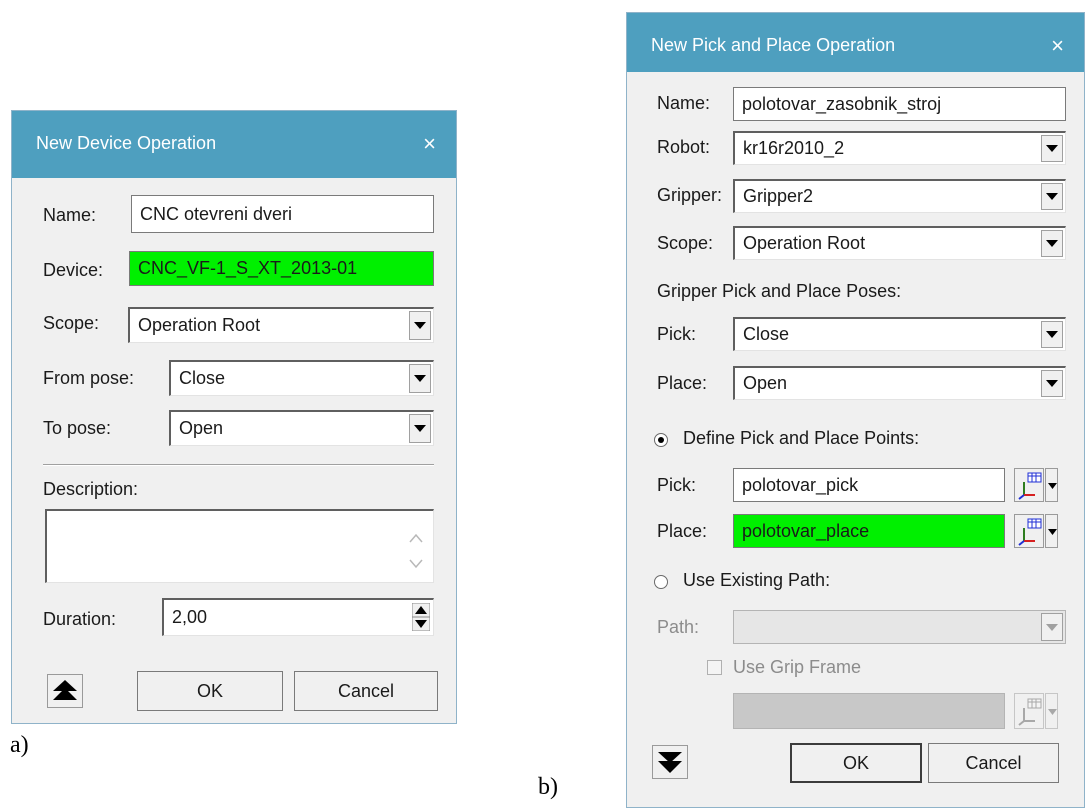  What do you see at coordinates (678, 627) in the screenshot?
I see `path-label: Path:` at bounding box center [678, 627].